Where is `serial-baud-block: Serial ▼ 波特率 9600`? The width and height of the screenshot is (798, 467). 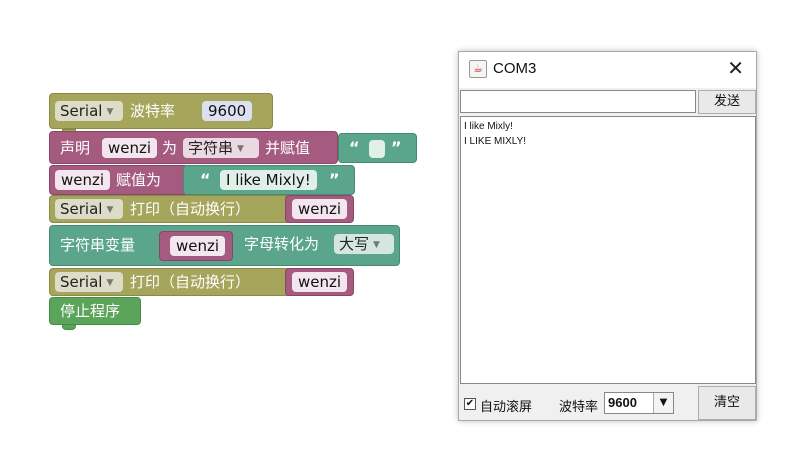 serial-baud-block: Serial ▼ 波特率 9600 is located at coordinates (161, 111).